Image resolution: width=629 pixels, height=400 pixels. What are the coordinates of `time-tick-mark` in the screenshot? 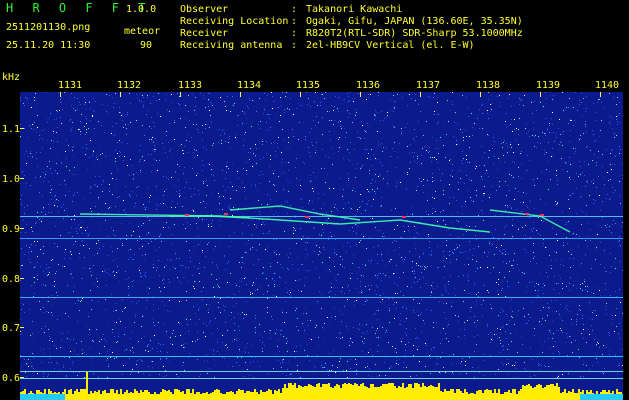 It's located at (480, 94).